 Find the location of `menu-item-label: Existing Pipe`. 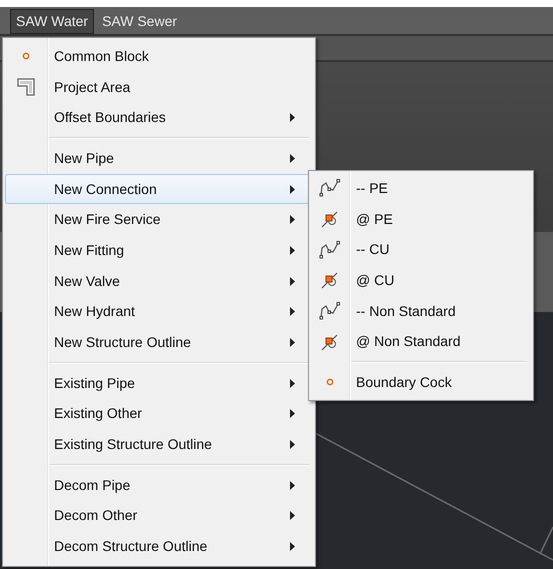

menu-item-label: Existing Pipe is located at coordinates (95, 383).